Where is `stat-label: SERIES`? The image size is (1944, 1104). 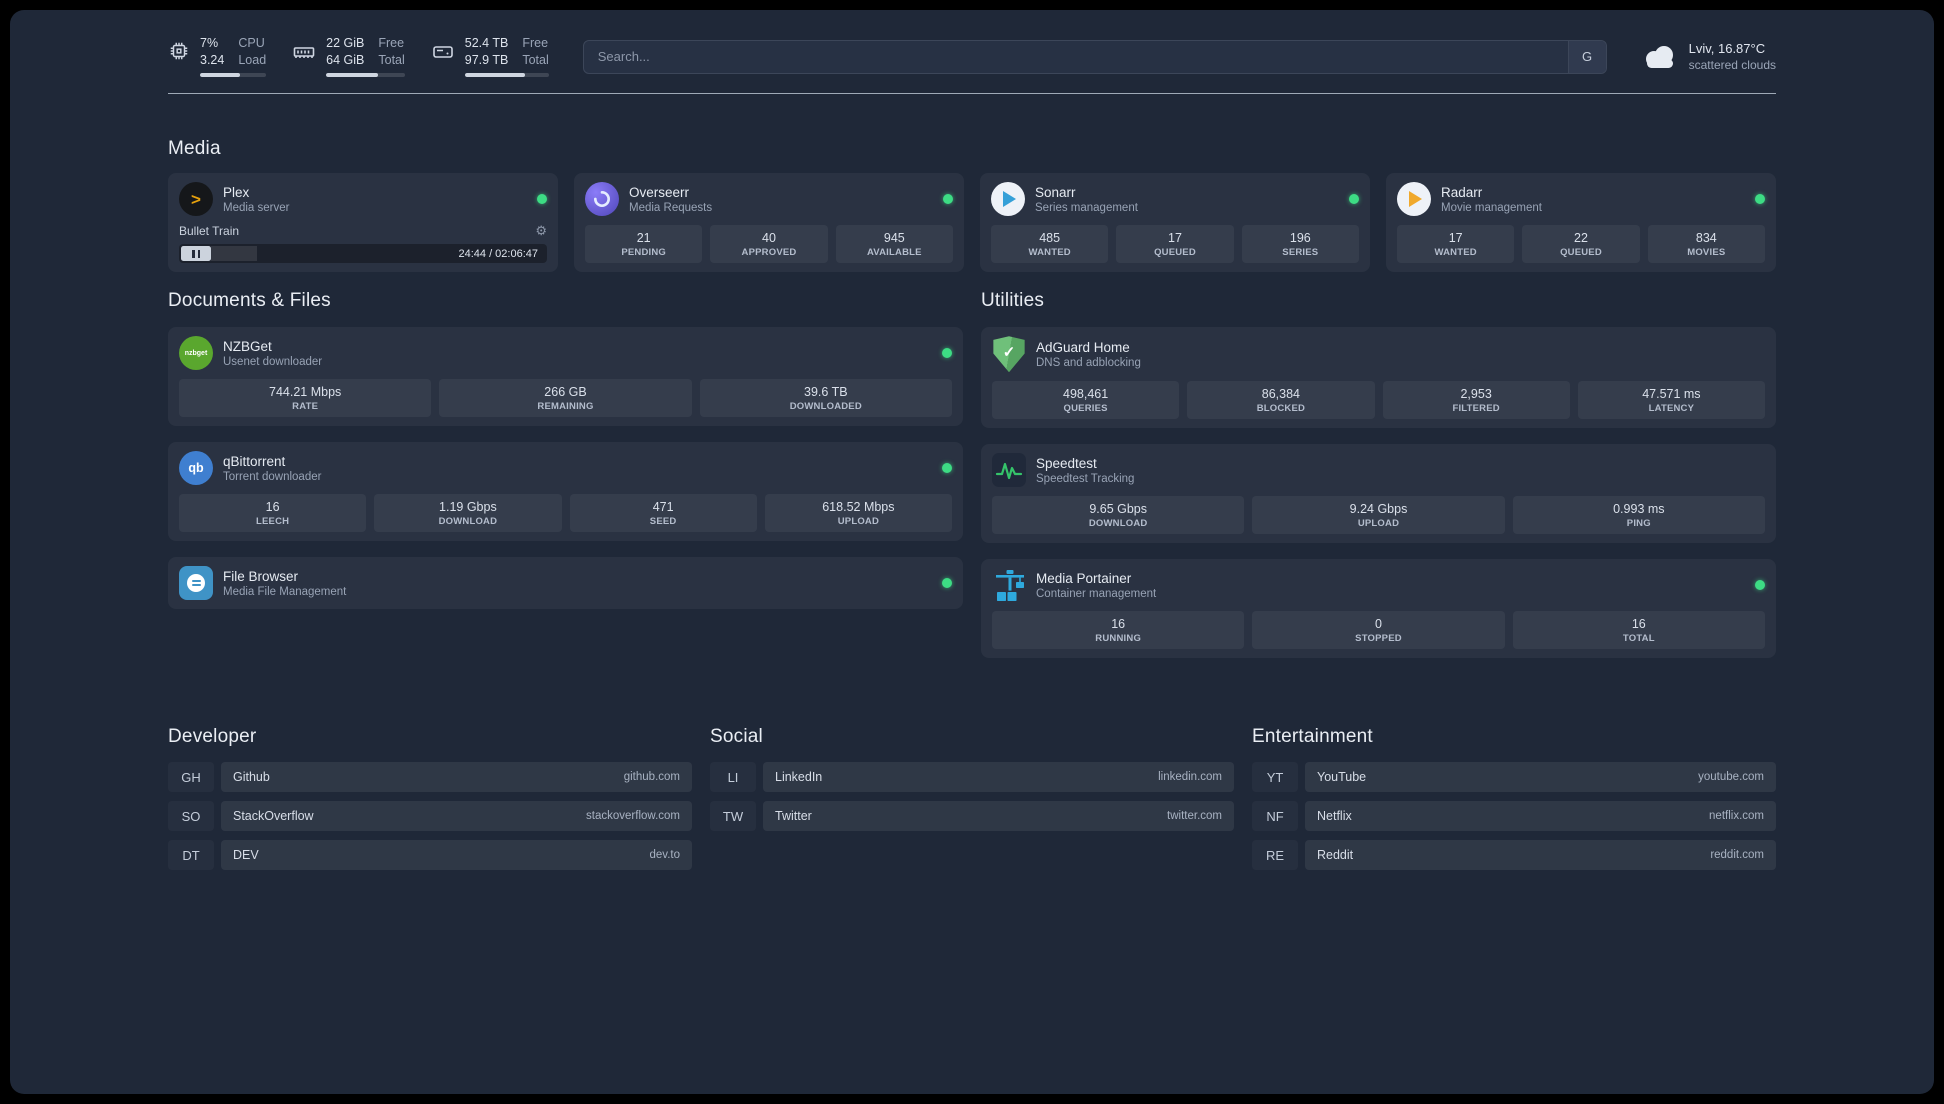 stat-label: SERIES is located at coordinates (1300, 253).